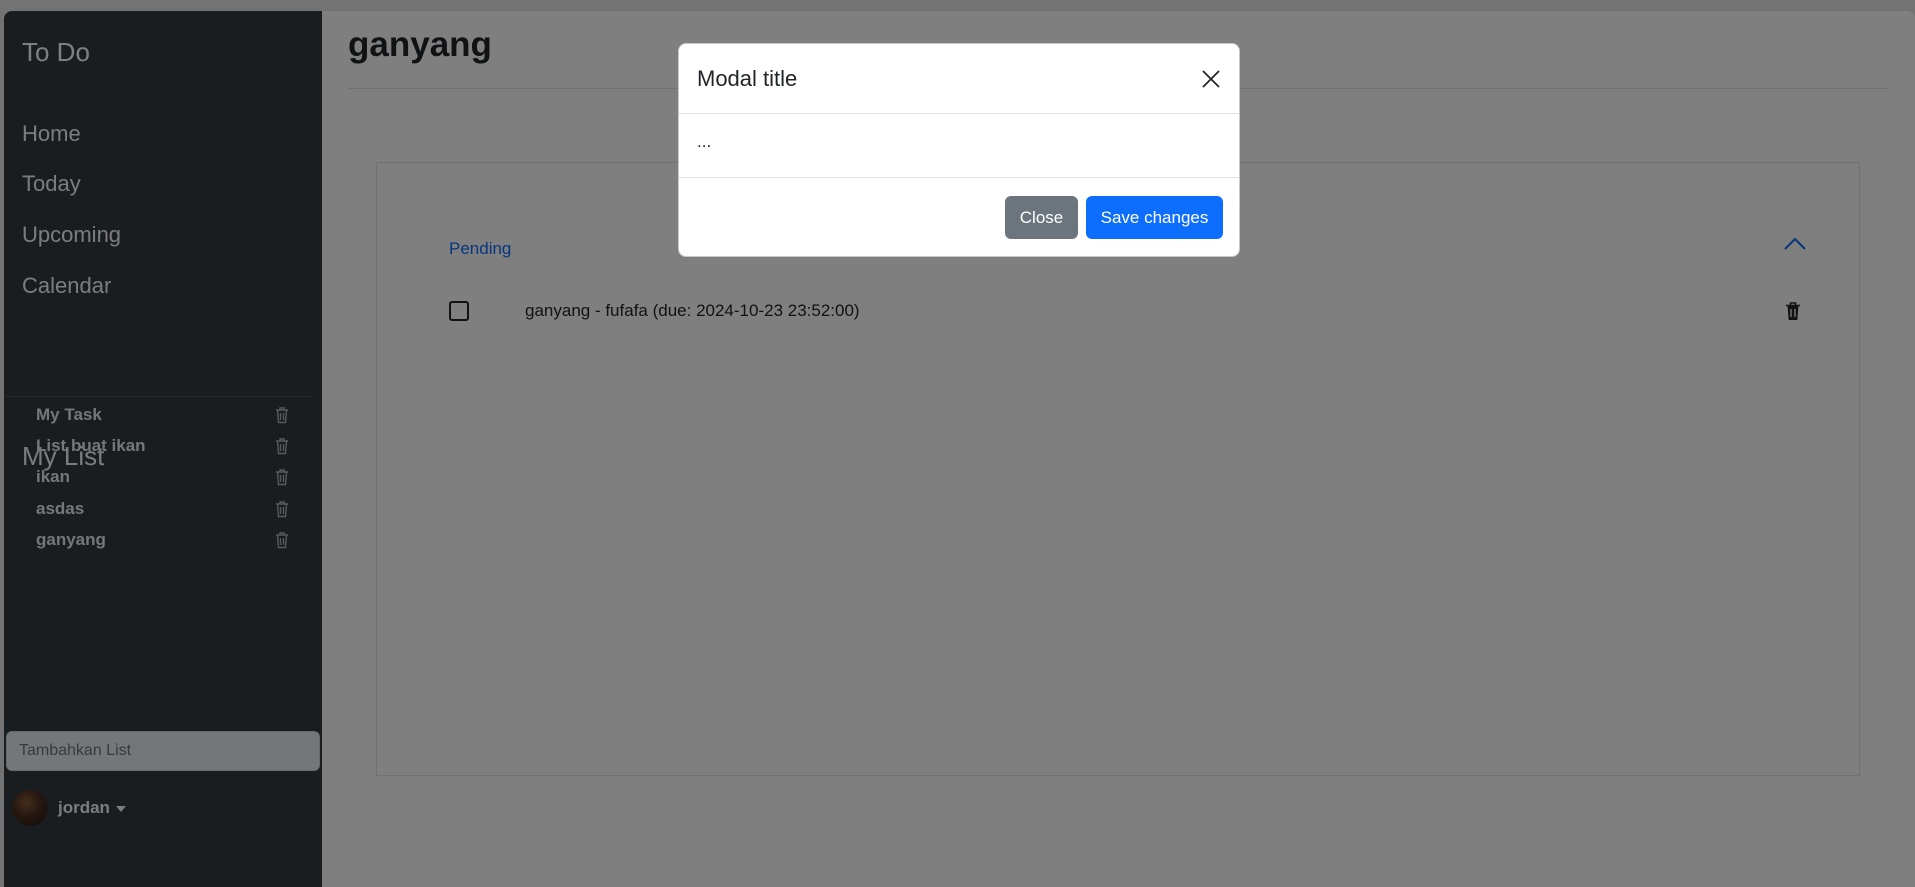 This screenshot has width=1915, height=887. I want to click on modal-footer-divider, so click(959, 177).